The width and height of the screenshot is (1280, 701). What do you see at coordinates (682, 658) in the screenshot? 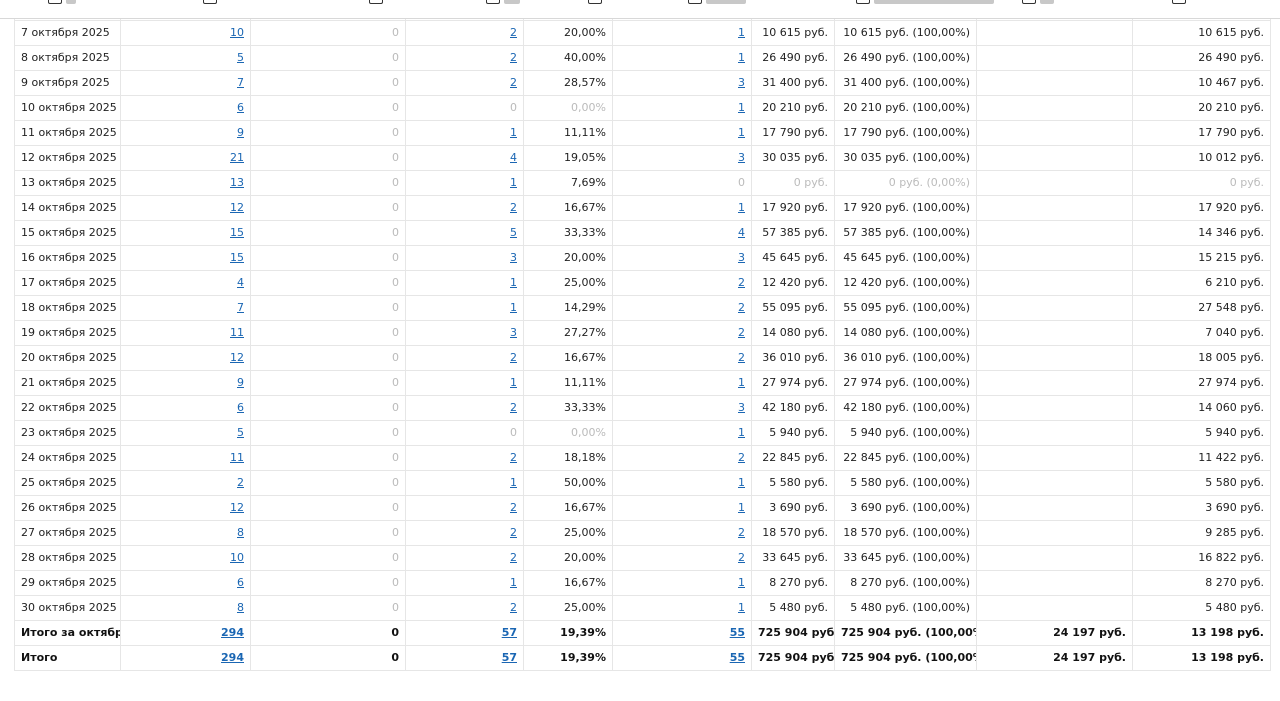
I see `cell-c5: 55` at bounding box center [682, 658].